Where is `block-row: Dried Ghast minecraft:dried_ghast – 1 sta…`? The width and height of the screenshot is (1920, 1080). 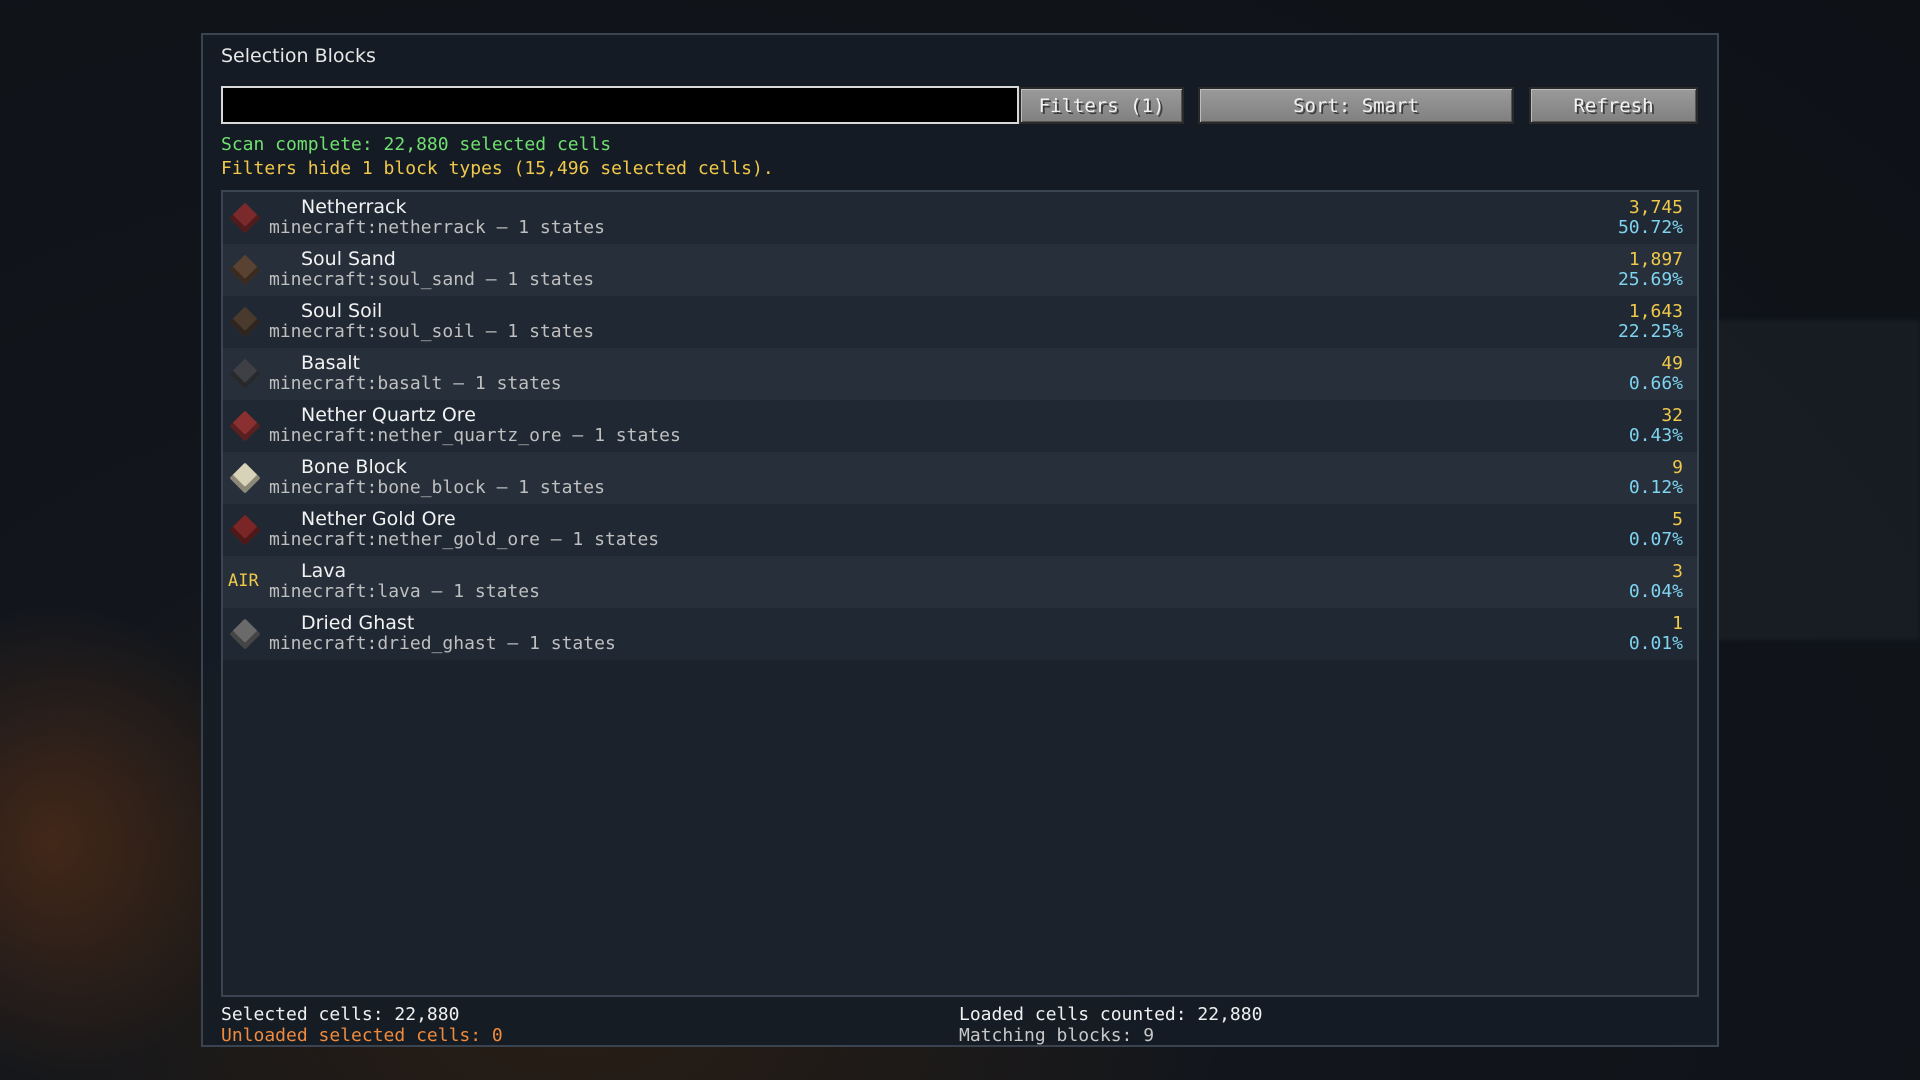 block-row: Dried Ghast minecraft:dried_ghast – 1 sta… is located at coordinates (960, 634).